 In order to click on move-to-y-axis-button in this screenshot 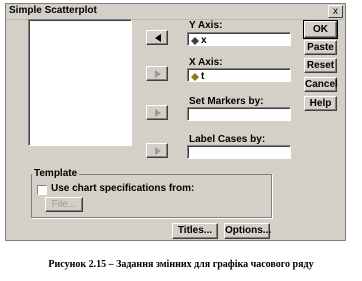, I will do `click(157, 37)`.